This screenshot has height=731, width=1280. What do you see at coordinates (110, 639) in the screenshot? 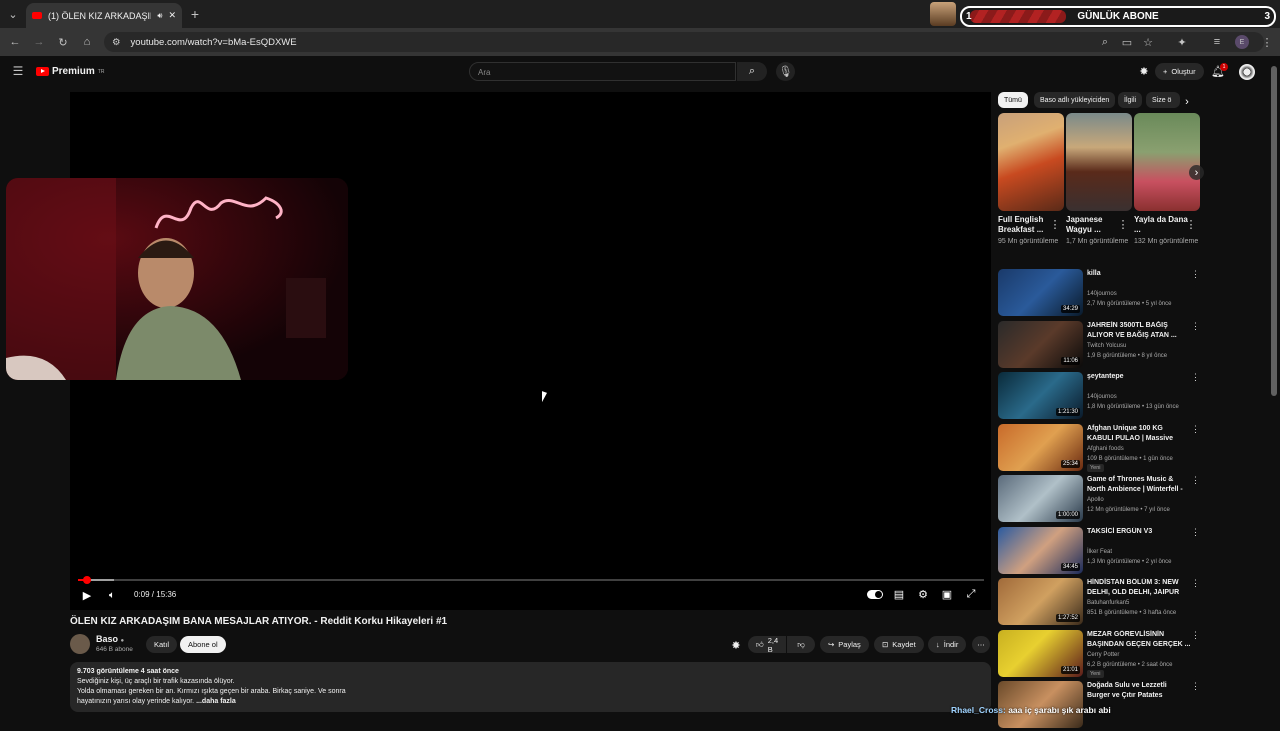
I see `channel-name: Baso ●` at bounding box center [110, 639].